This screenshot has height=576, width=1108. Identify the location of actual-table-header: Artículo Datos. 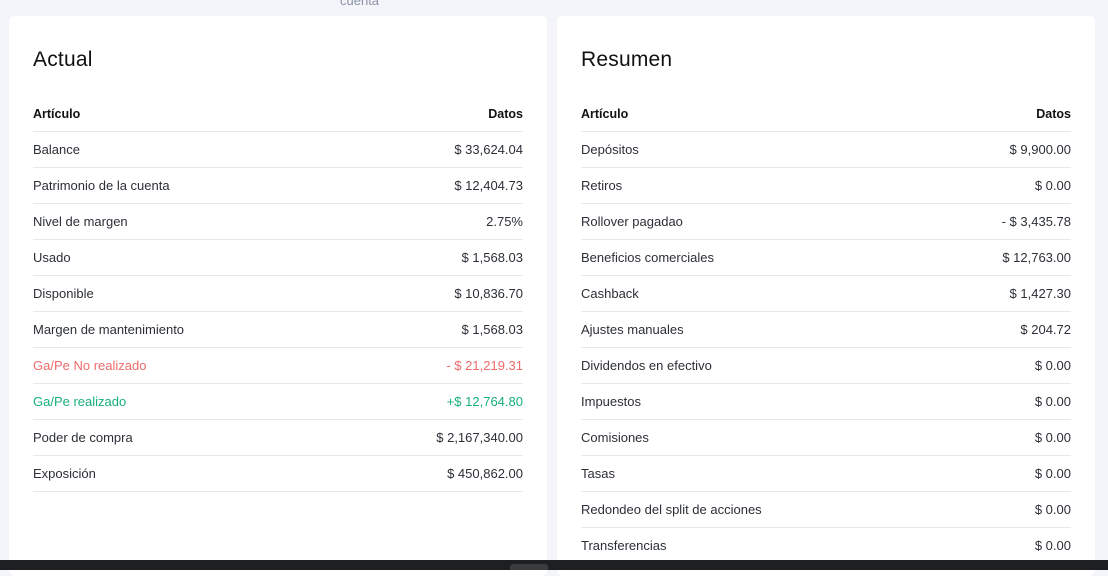
(278, 114).